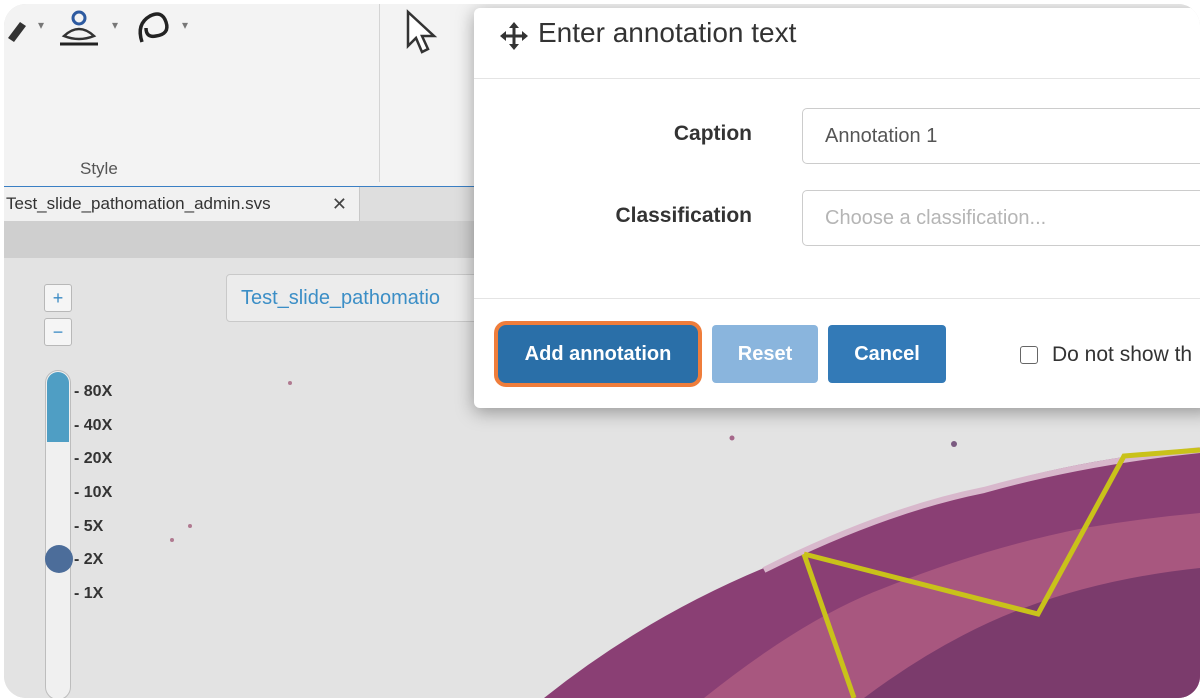 This screenshot has height=700, width=1200. What do you see at coordinates (339, 204) in the screenshot?
I see `close-icon: ✕` at bounding box center [339, 204].